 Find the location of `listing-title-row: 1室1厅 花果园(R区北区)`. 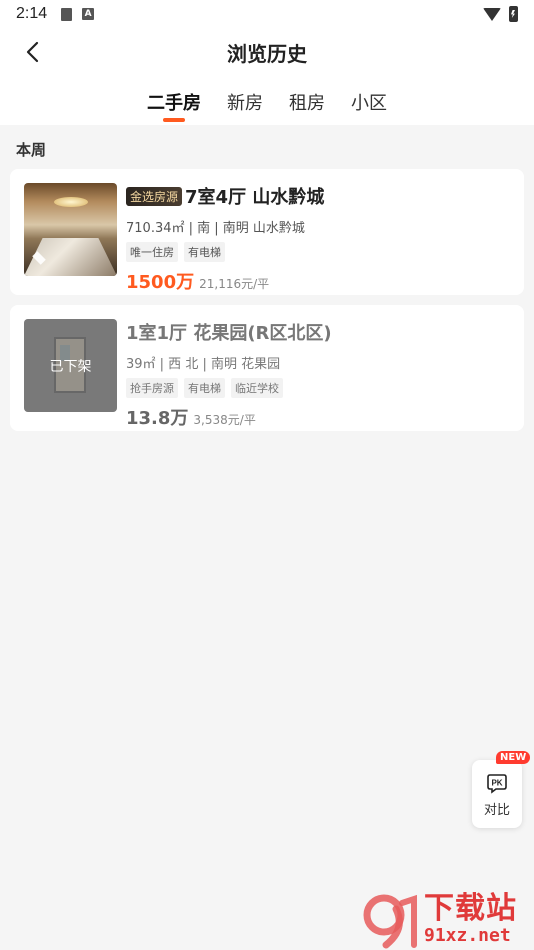

listing-title-row: 1室1厅 花果园(R区北区) is located at coordinates (229, 332).